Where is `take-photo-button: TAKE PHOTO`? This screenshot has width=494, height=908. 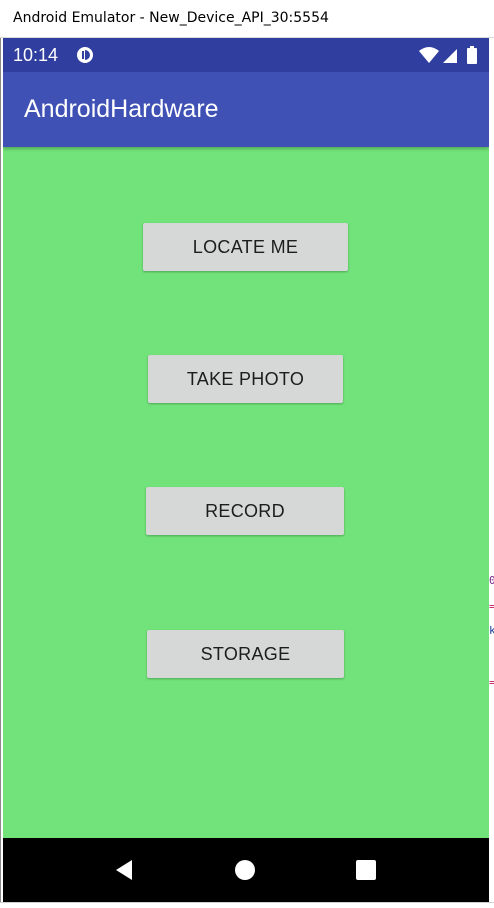 take-photo-button: TAKE PHOTO is located at coordinates (245, 379).